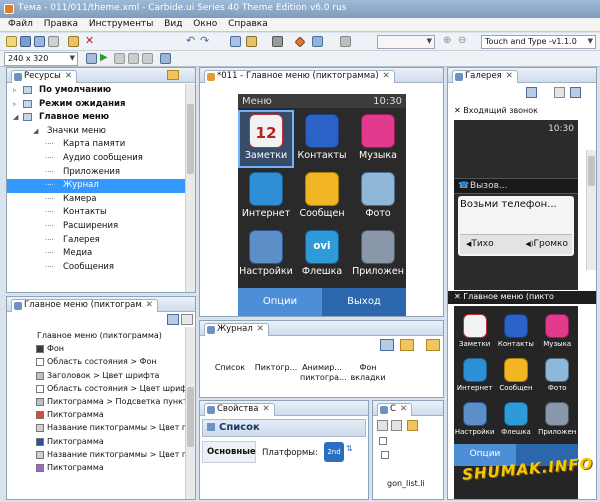  What do you see at coordinates (173, 319) in the screenshot?
I see `view-toggle-icon` at bounding box center [173, 319].